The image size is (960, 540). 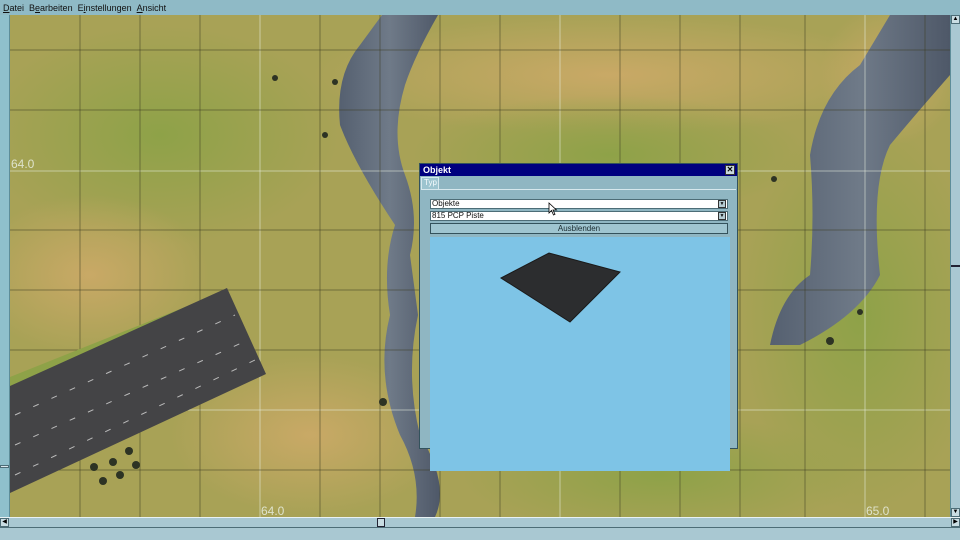 What do you see at coordinates (4, 522) in the screenshot?
I see `scroll-left-icon: ◀` at bounding box center [4, 522].